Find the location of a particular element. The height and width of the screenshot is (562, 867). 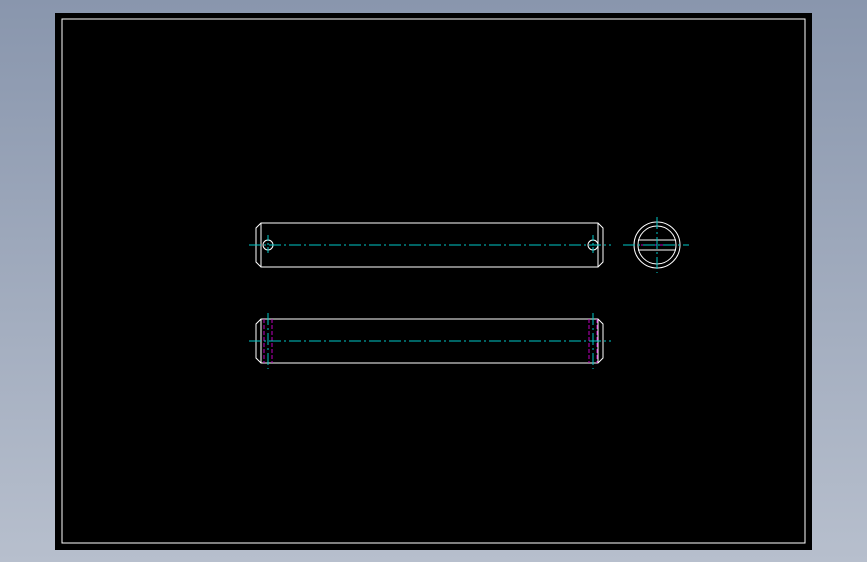

end-view is located at coordinates (656, 245).